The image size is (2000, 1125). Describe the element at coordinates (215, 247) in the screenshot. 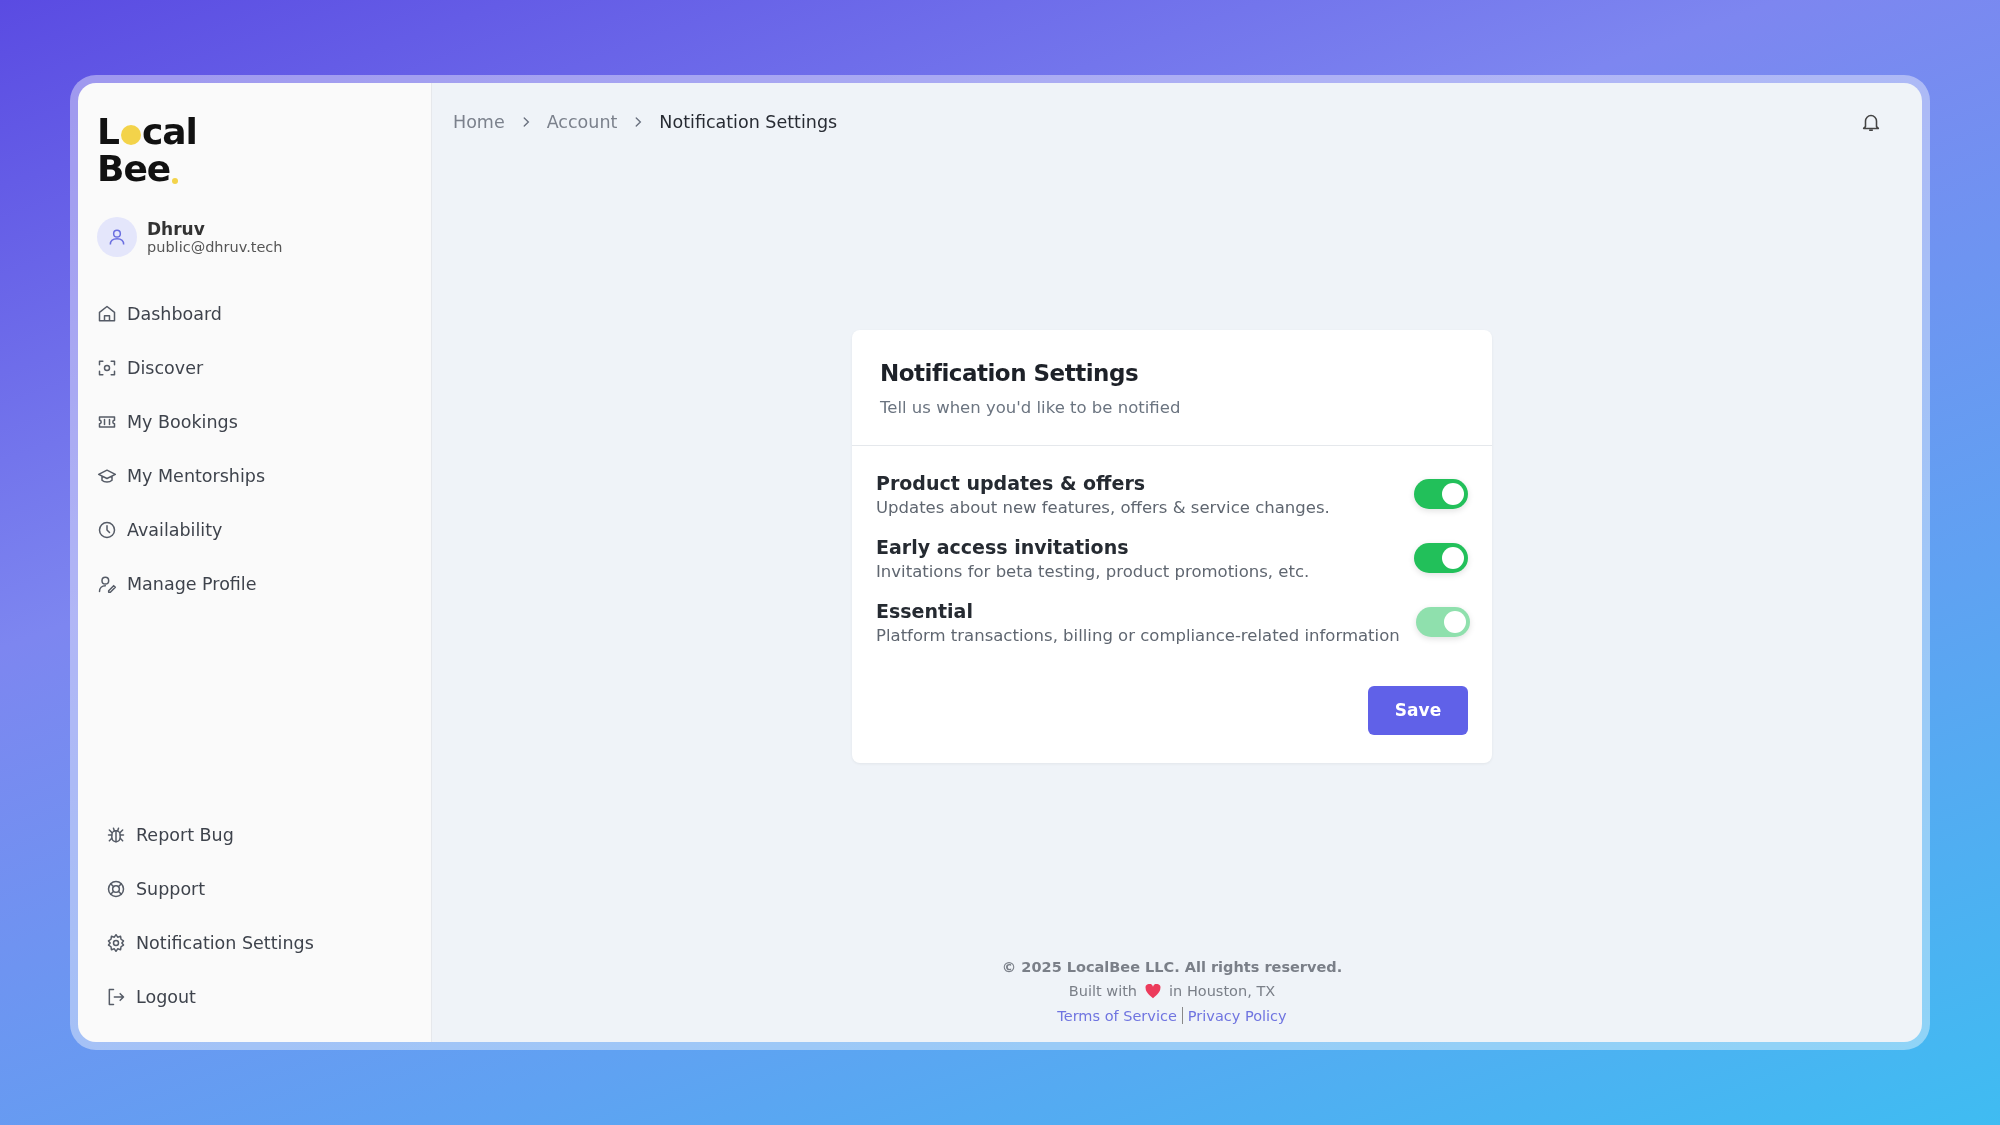

I see `user-email: public@dhruv.tech` at that location.